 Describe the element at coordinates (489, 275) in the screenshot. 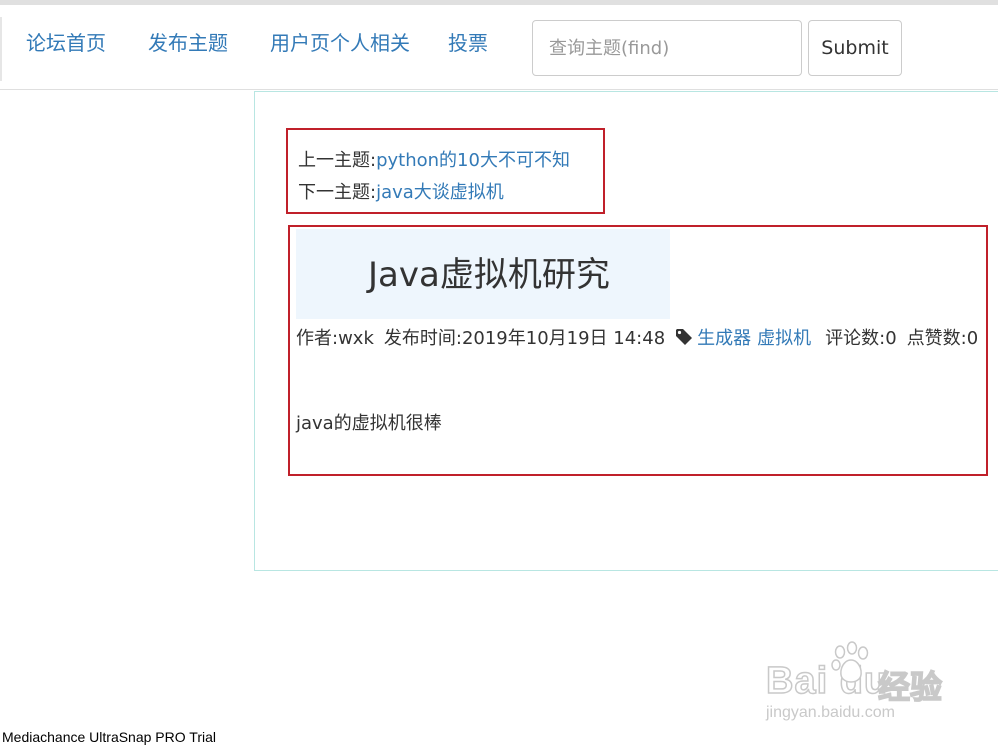

I see `article-title: Java虚拟机研究` at that location.